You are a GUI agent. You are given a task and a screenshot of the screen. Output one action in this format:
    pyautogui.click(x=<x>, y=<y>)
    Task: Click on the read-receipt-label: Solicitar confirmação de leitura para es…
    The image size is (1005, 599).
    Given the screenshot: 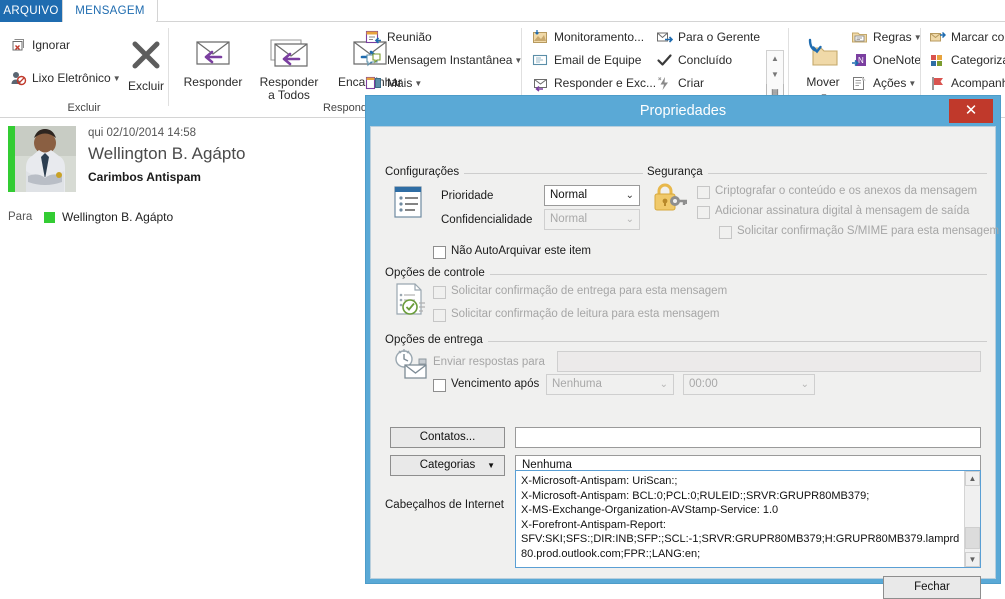 What is the action you would take?
    pyautogui.click(x=585, y=314)
    